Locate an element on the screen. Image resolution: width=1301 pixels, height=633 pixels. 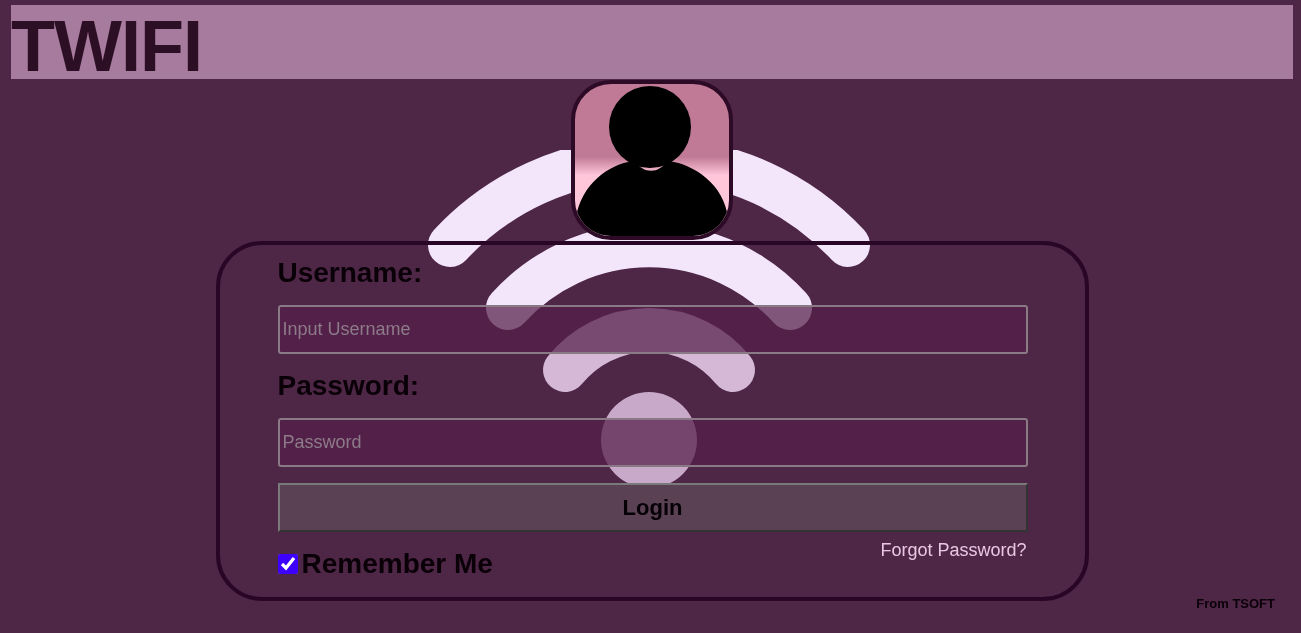
input-field: Password is located at coordinates (652, 442).